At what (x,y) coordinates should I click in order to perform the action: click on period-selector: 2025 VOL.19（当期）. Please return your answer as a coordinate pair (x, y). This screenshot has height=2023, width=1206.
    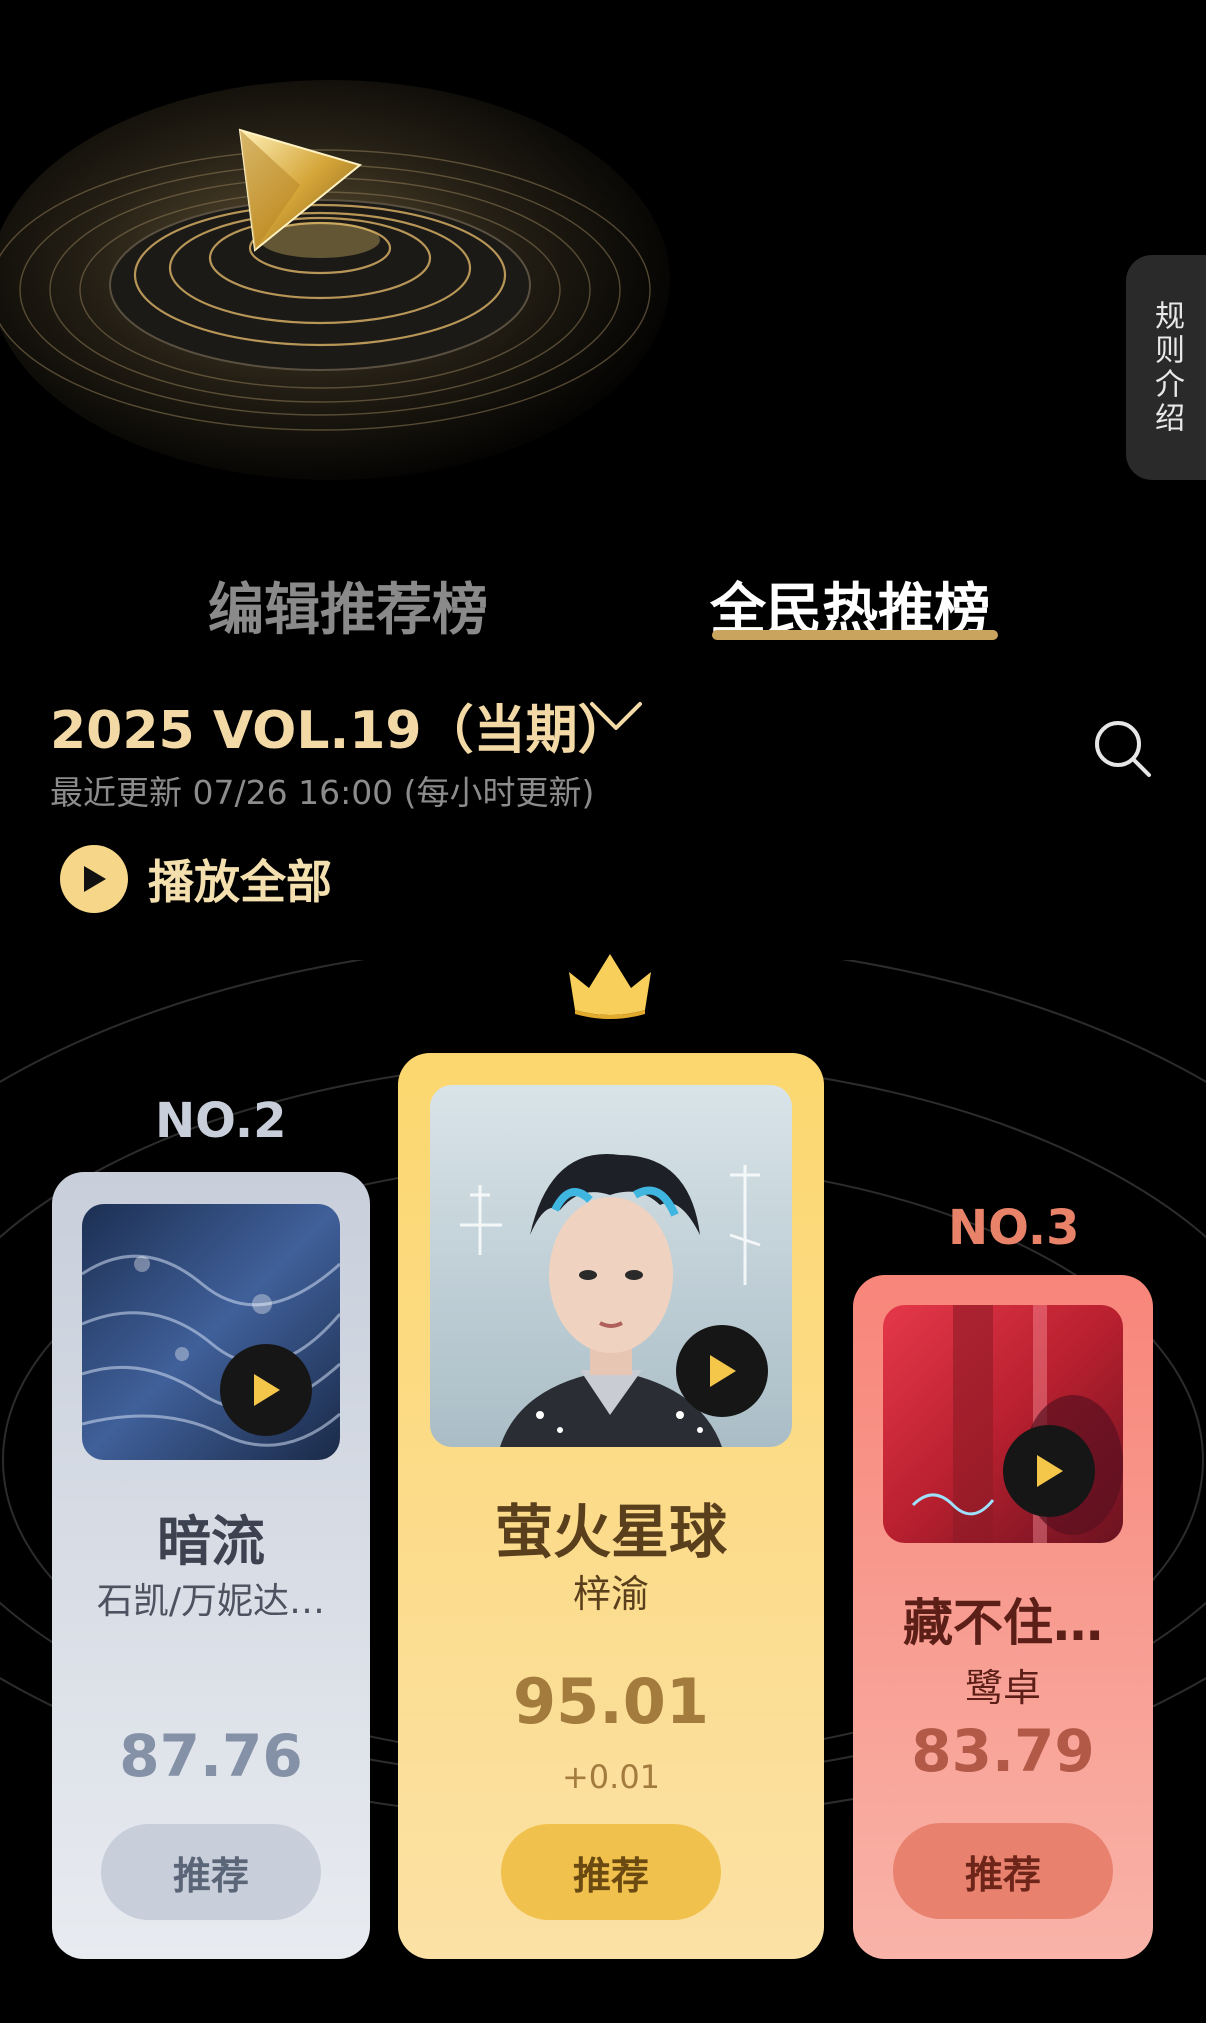
    Looking at the image, I should click on (340, 725).